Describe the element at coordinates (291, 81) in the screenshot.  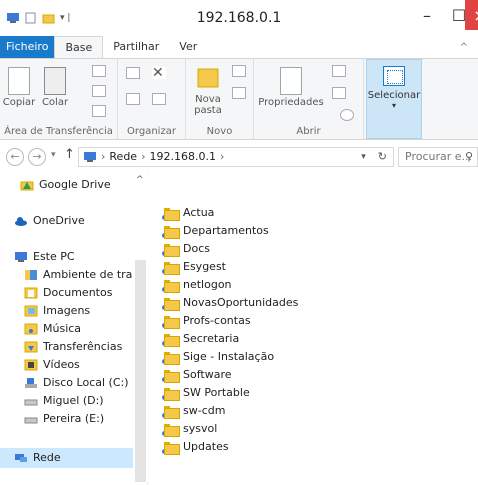
I see `properties-icon` at that location.